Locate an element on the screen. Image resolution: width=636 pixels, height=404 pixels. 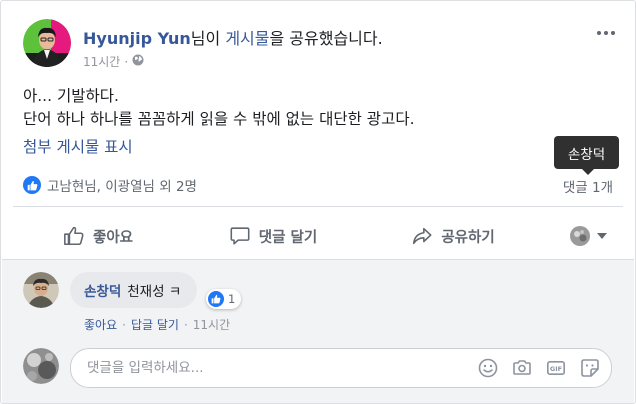
post-options-button is located at coordinates (606, 33).